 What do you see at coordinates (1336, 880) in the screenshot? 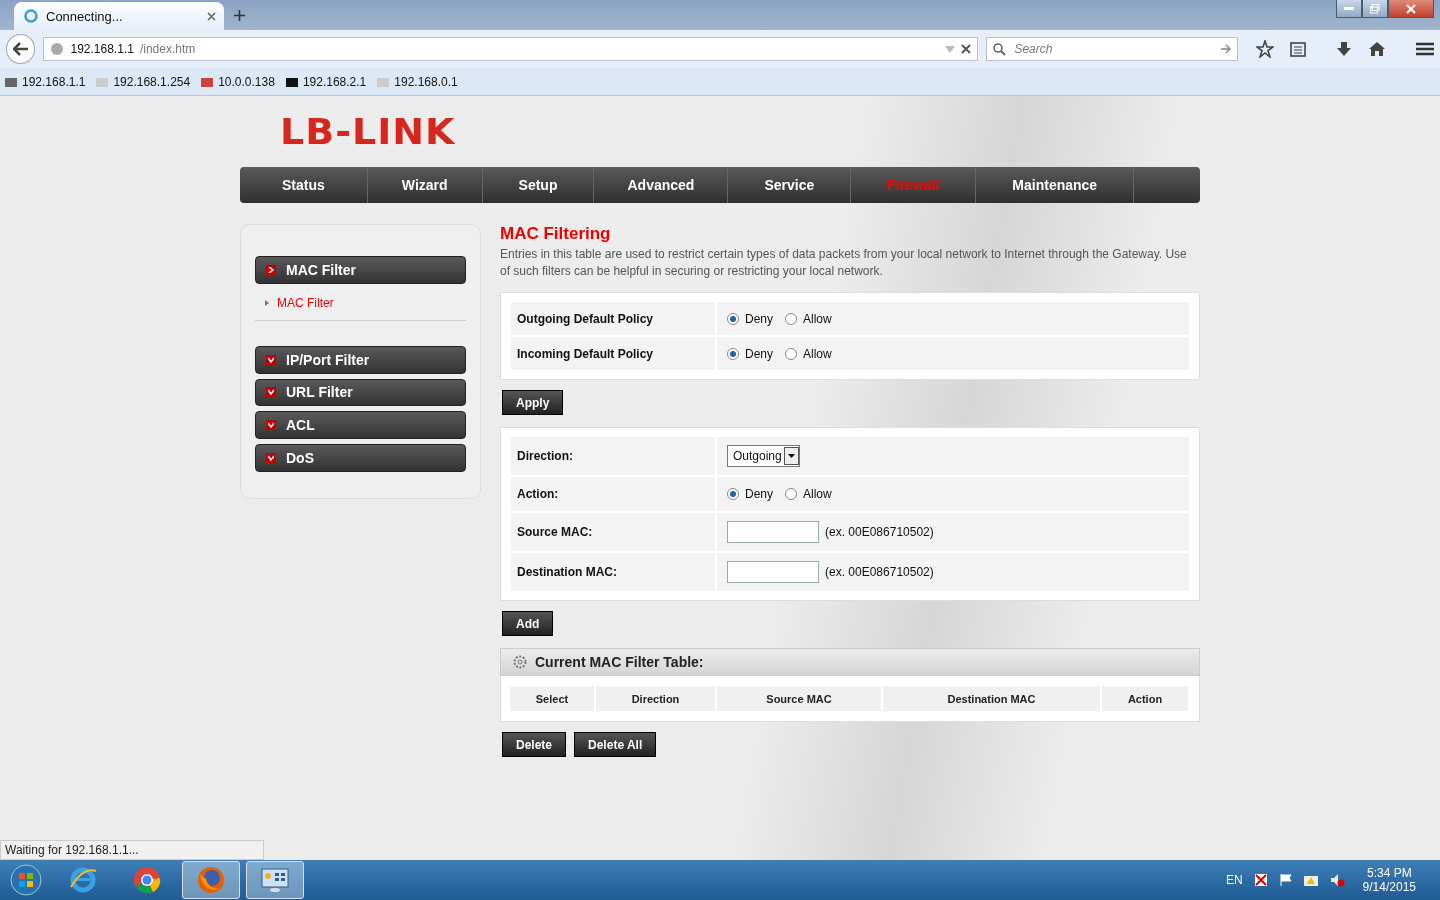
I see `speaker-icon` at bounding box center [1336, 880].